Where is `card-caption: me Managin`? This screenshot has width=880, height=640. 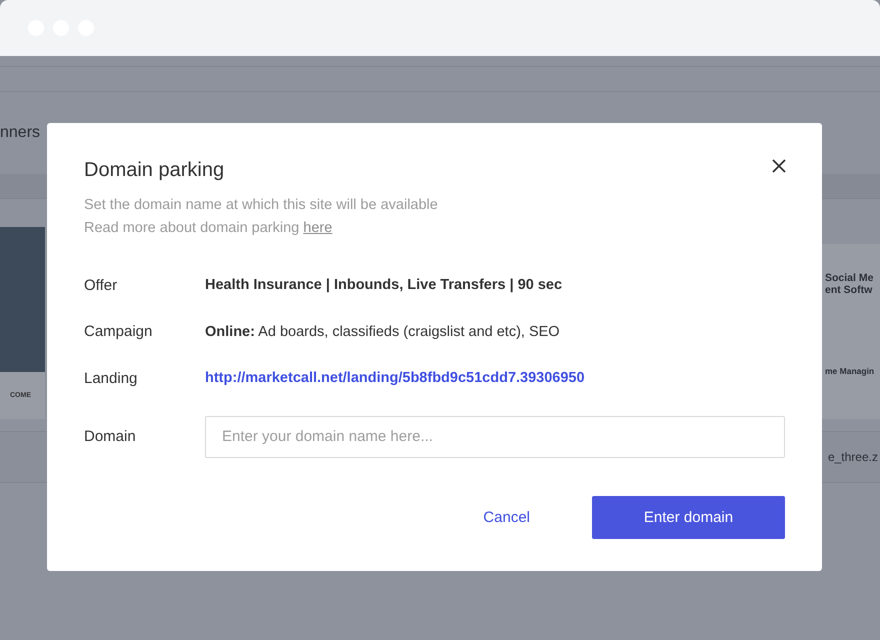 card-caption: me Managin is located at coordinates (849, 371).